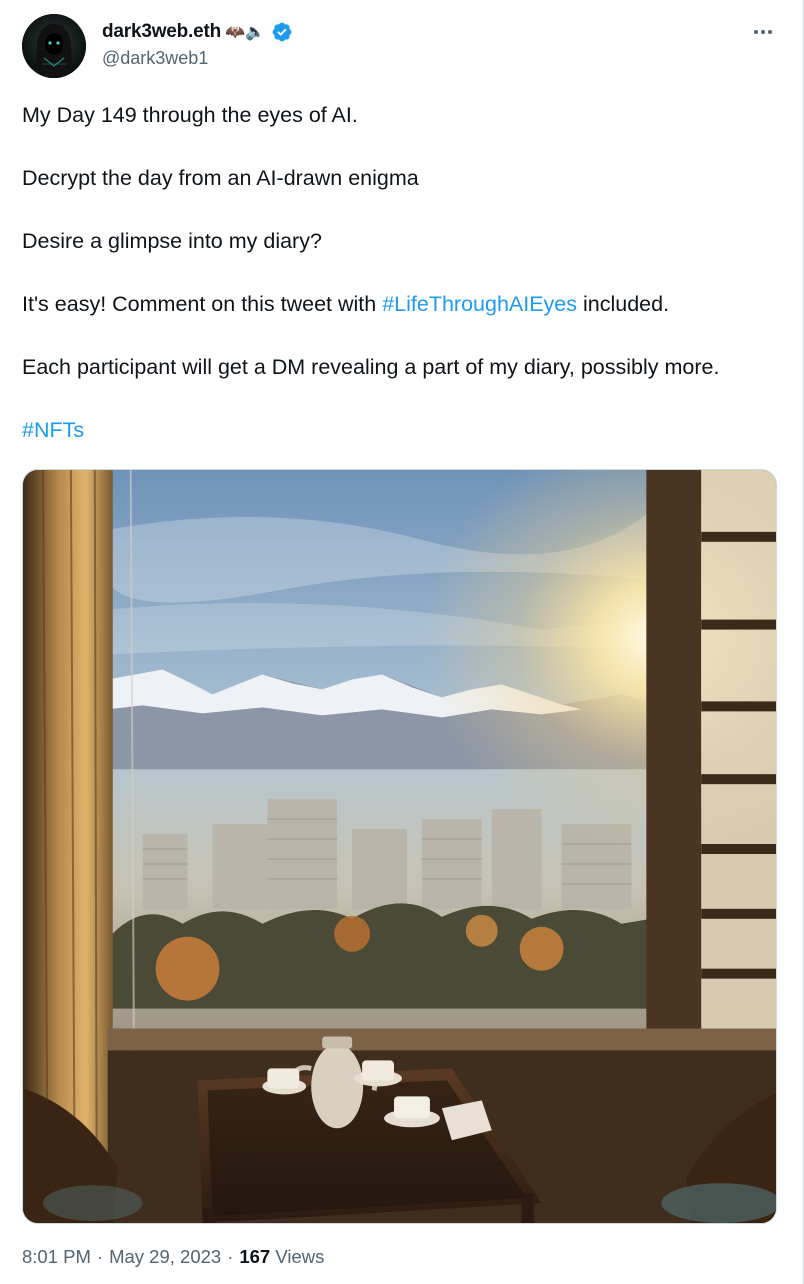  Describe the element at coordinates (479, 304) in the screenshot. I see `hashtag-link-lifethroughaieyes: #LifeThroughAIEyes` at that location.